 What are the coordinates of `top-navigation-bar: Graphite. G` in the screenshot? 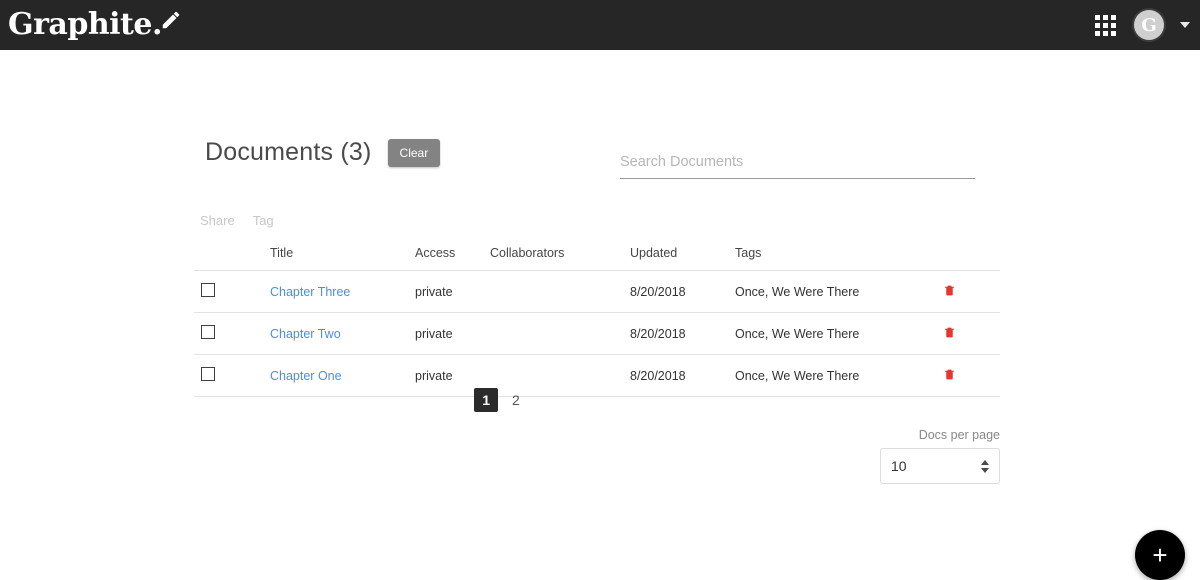 It's located at (600, 25).